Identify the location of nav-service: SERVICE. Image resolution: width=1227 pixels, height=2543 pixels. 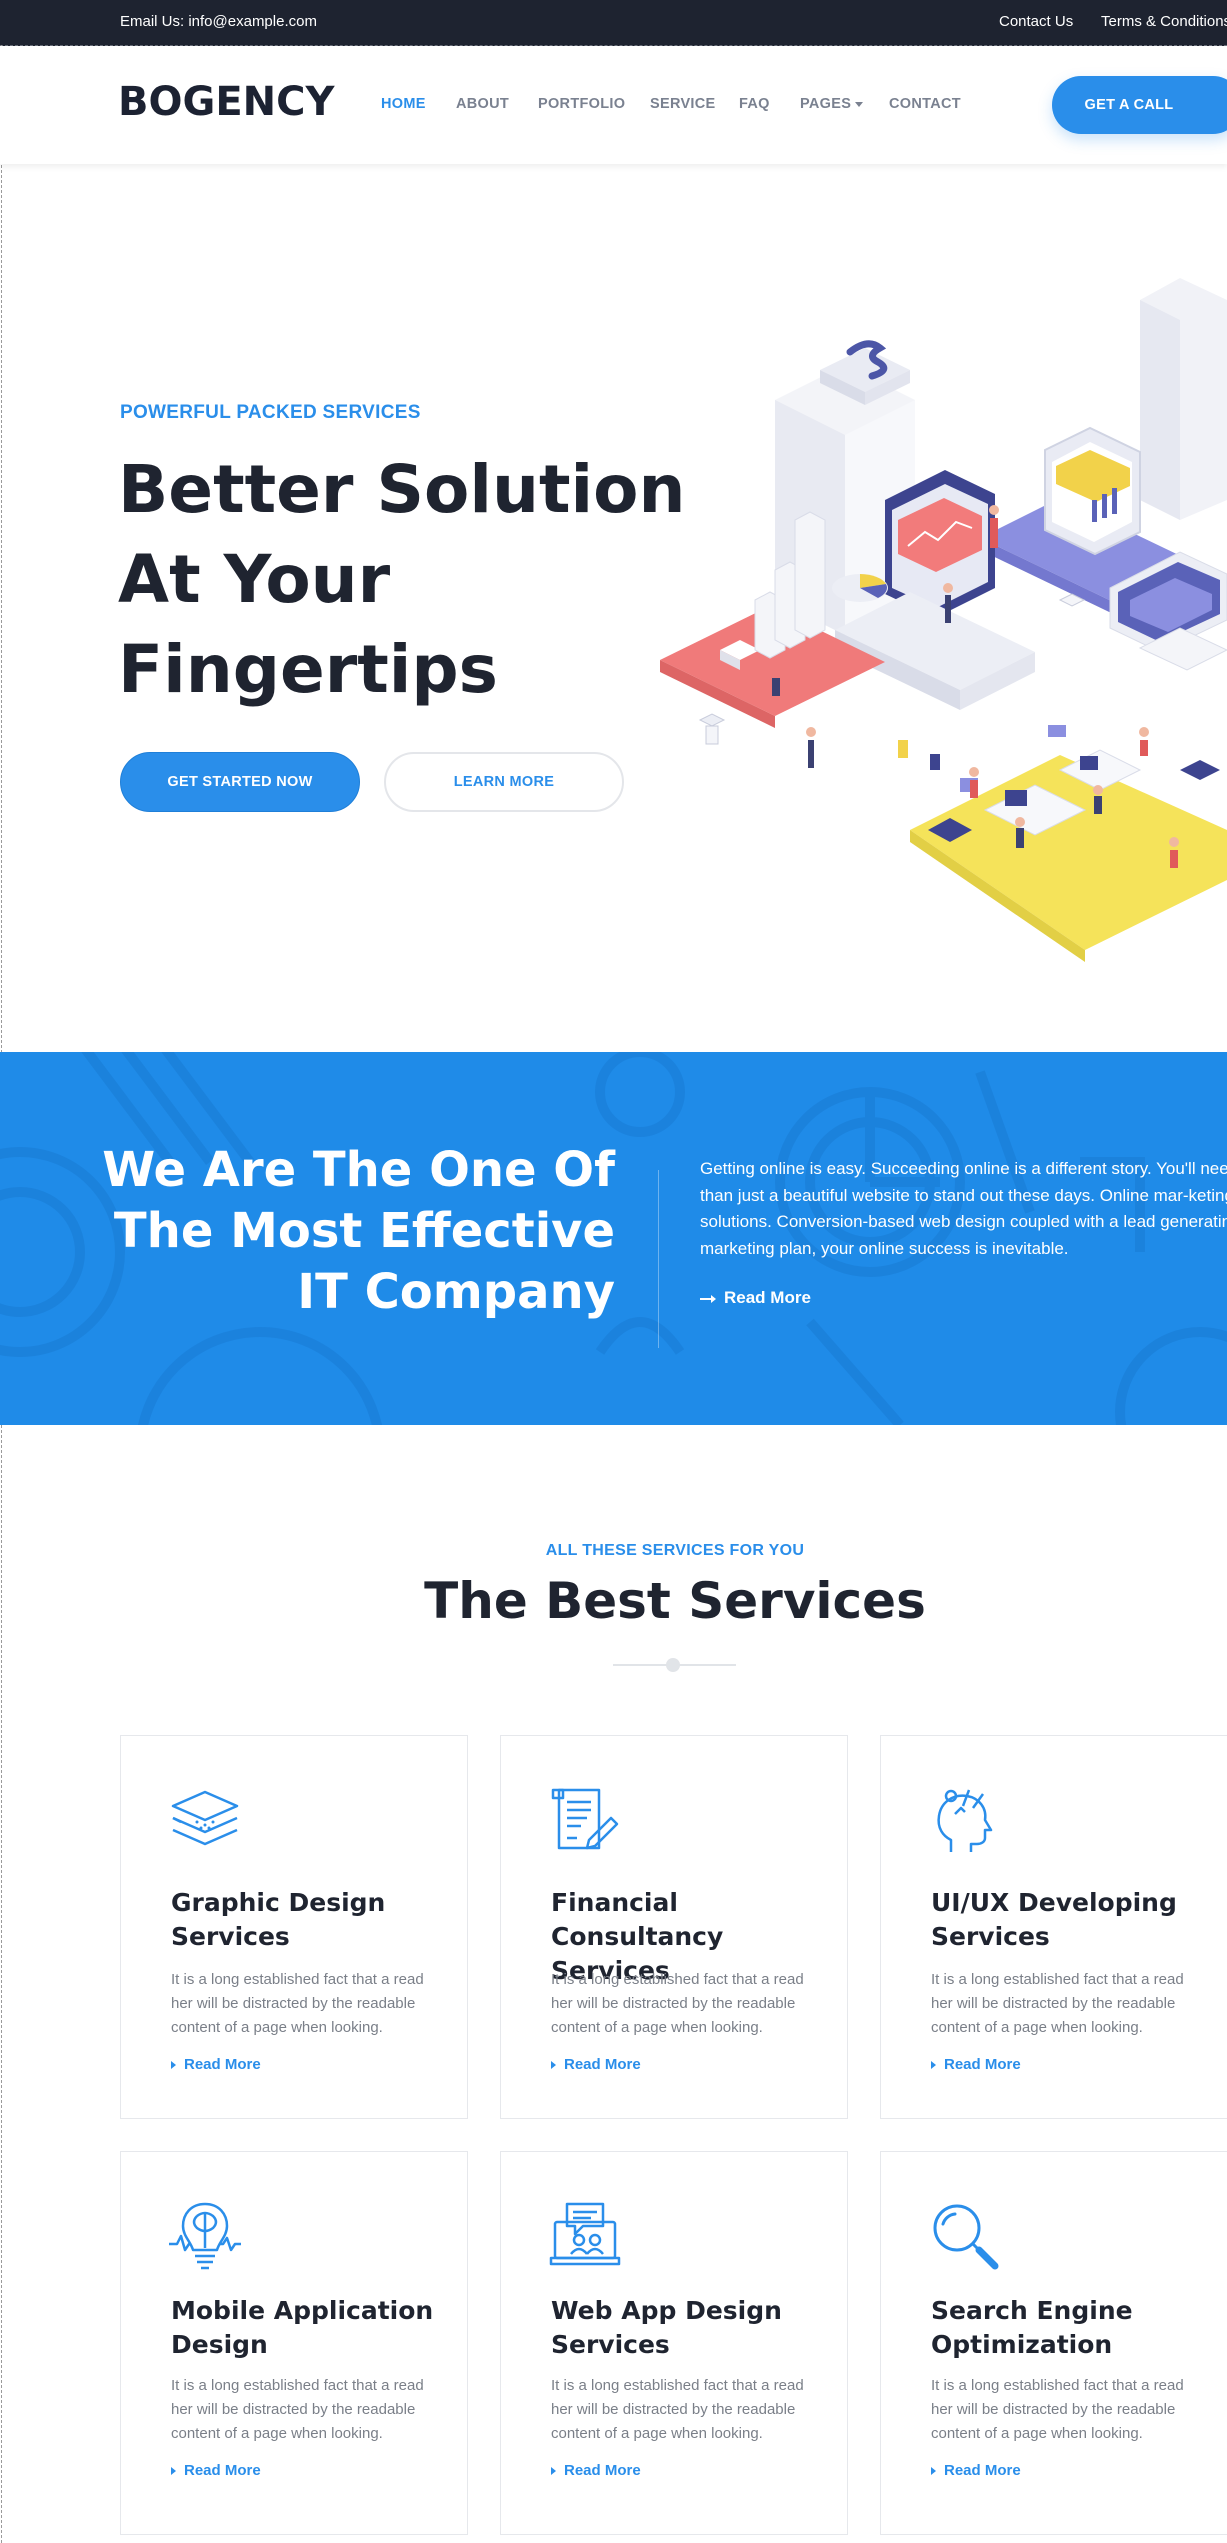
(683, 104).